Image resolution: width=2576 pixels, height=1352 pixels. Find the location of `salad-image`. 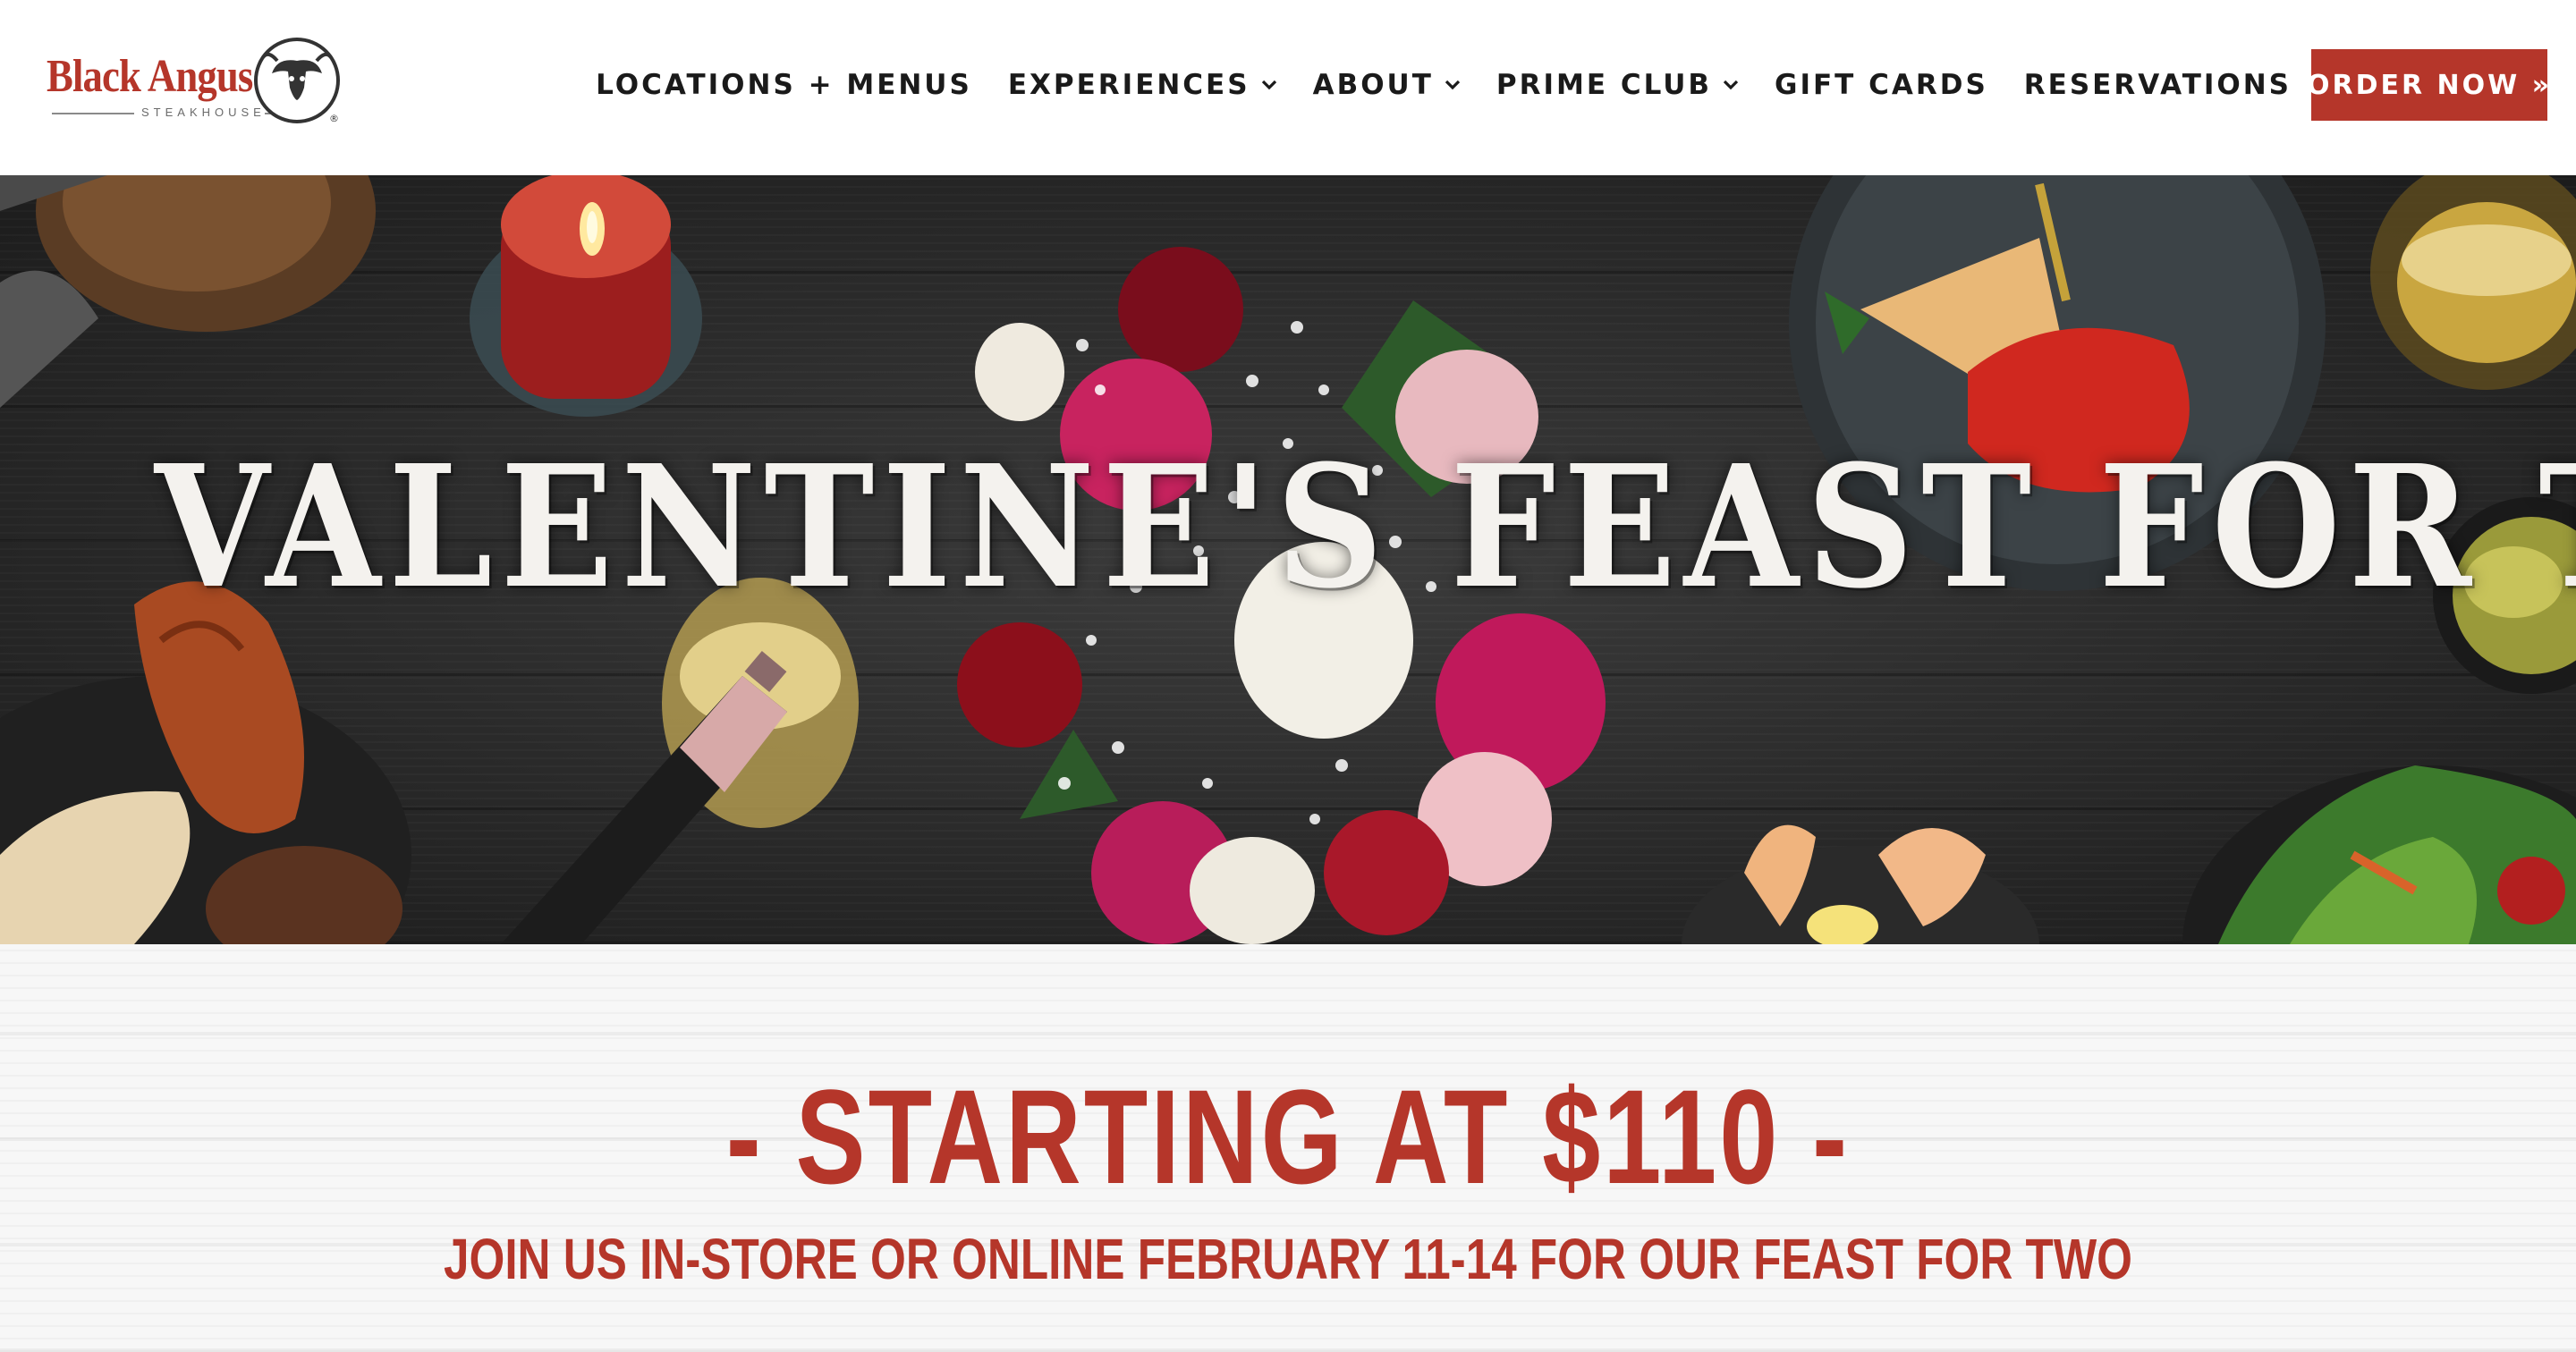

salad-image is located at coordinates (2379, 854).